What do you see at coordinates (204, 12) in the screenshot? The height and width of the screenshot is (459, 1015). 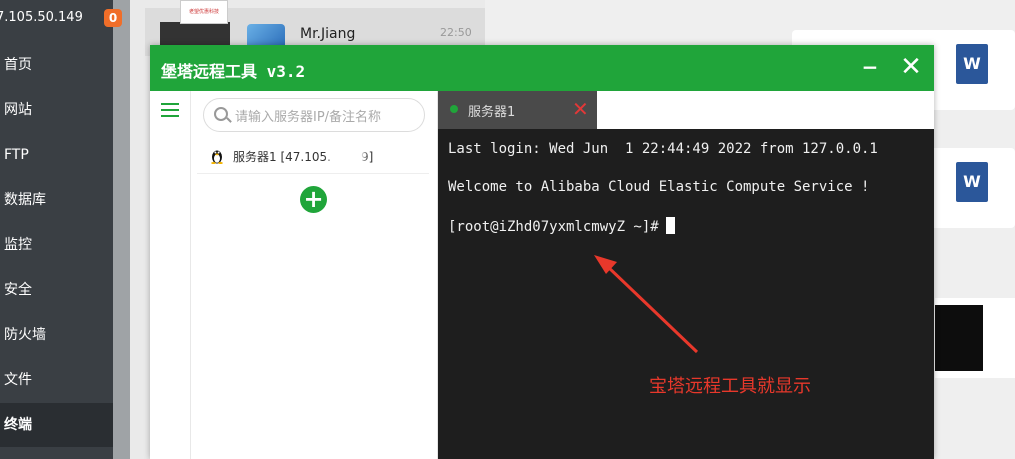 I see `thumbnail-logo: 老望优惠科技` at bounding box center [204, 12].